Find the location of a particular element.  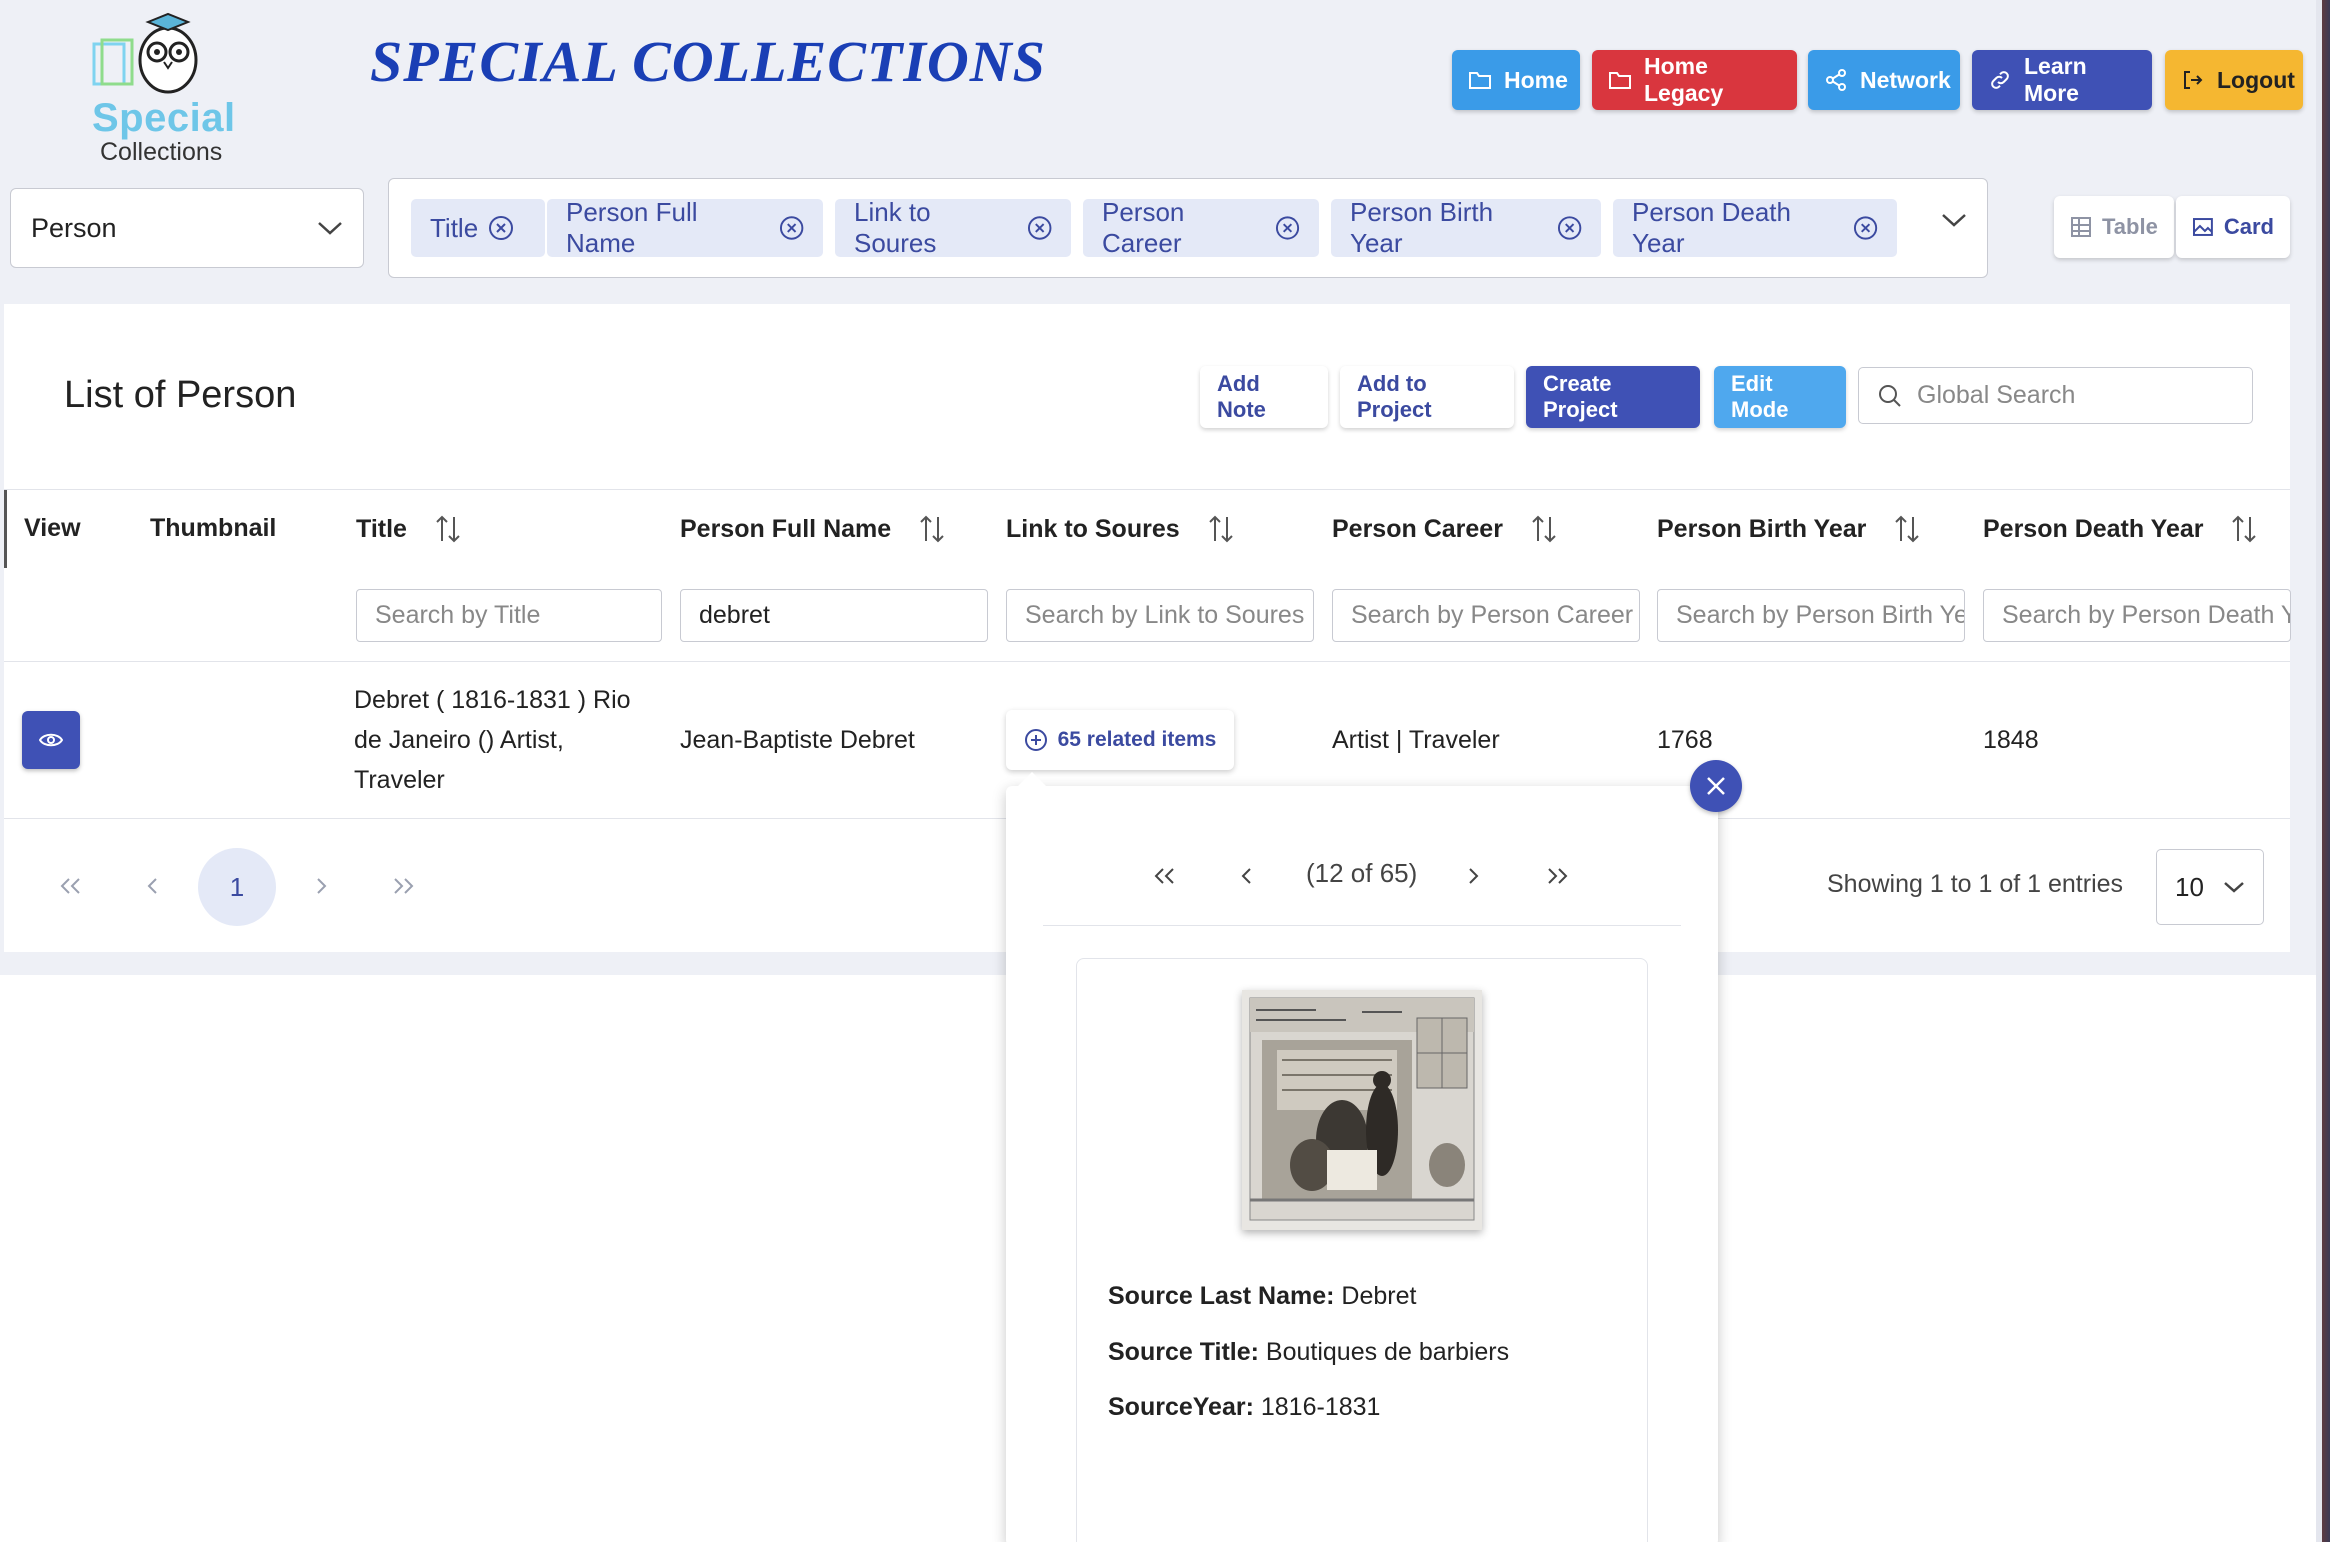

source-image is located at coordinates (1362, 1110).